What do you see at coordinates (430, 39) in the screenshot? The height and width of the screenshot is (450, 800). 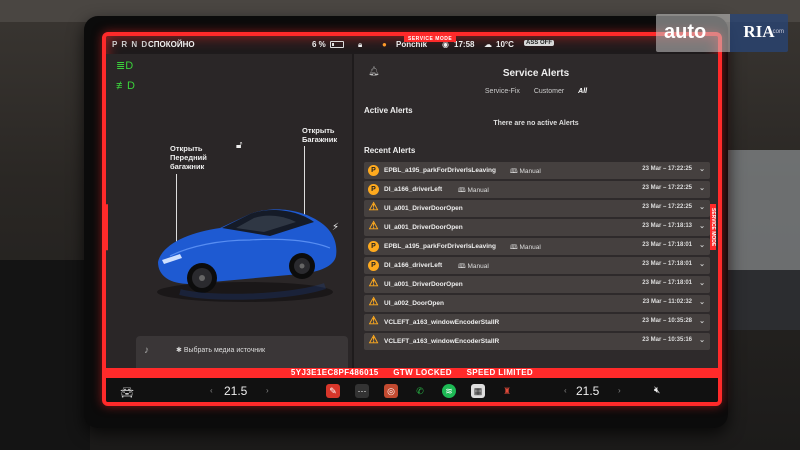 I see `service-mode-tag: SERVICE MODE` at bounding box center [430, 39].